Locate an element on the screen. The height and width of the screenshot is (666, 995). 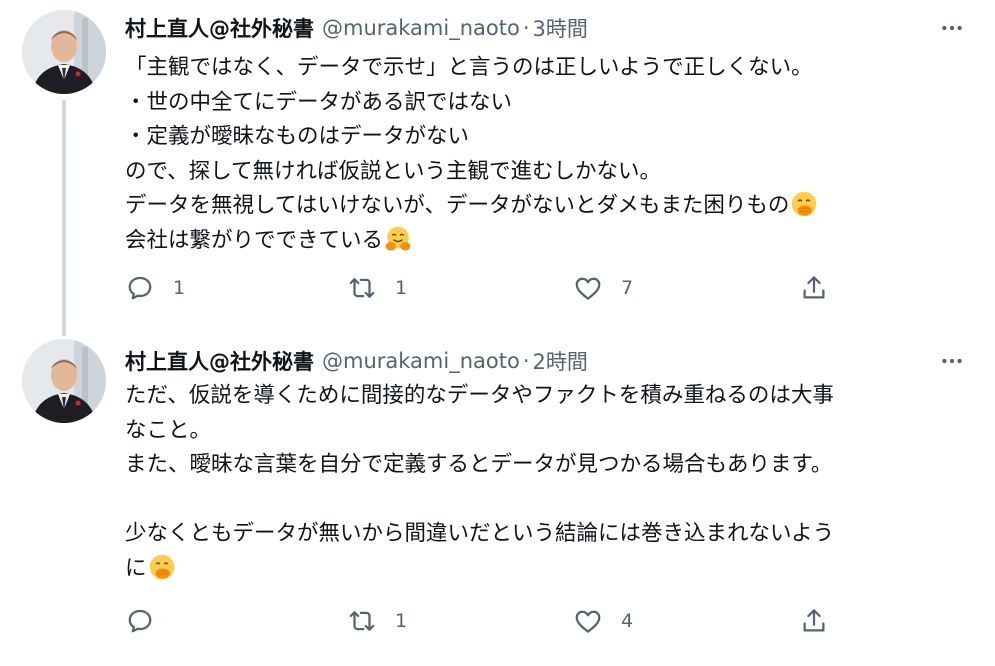
tweet-text-line-content: ので、探して無ければ仮説という主観で進むしかない。 is located at coordinates (393, 171).